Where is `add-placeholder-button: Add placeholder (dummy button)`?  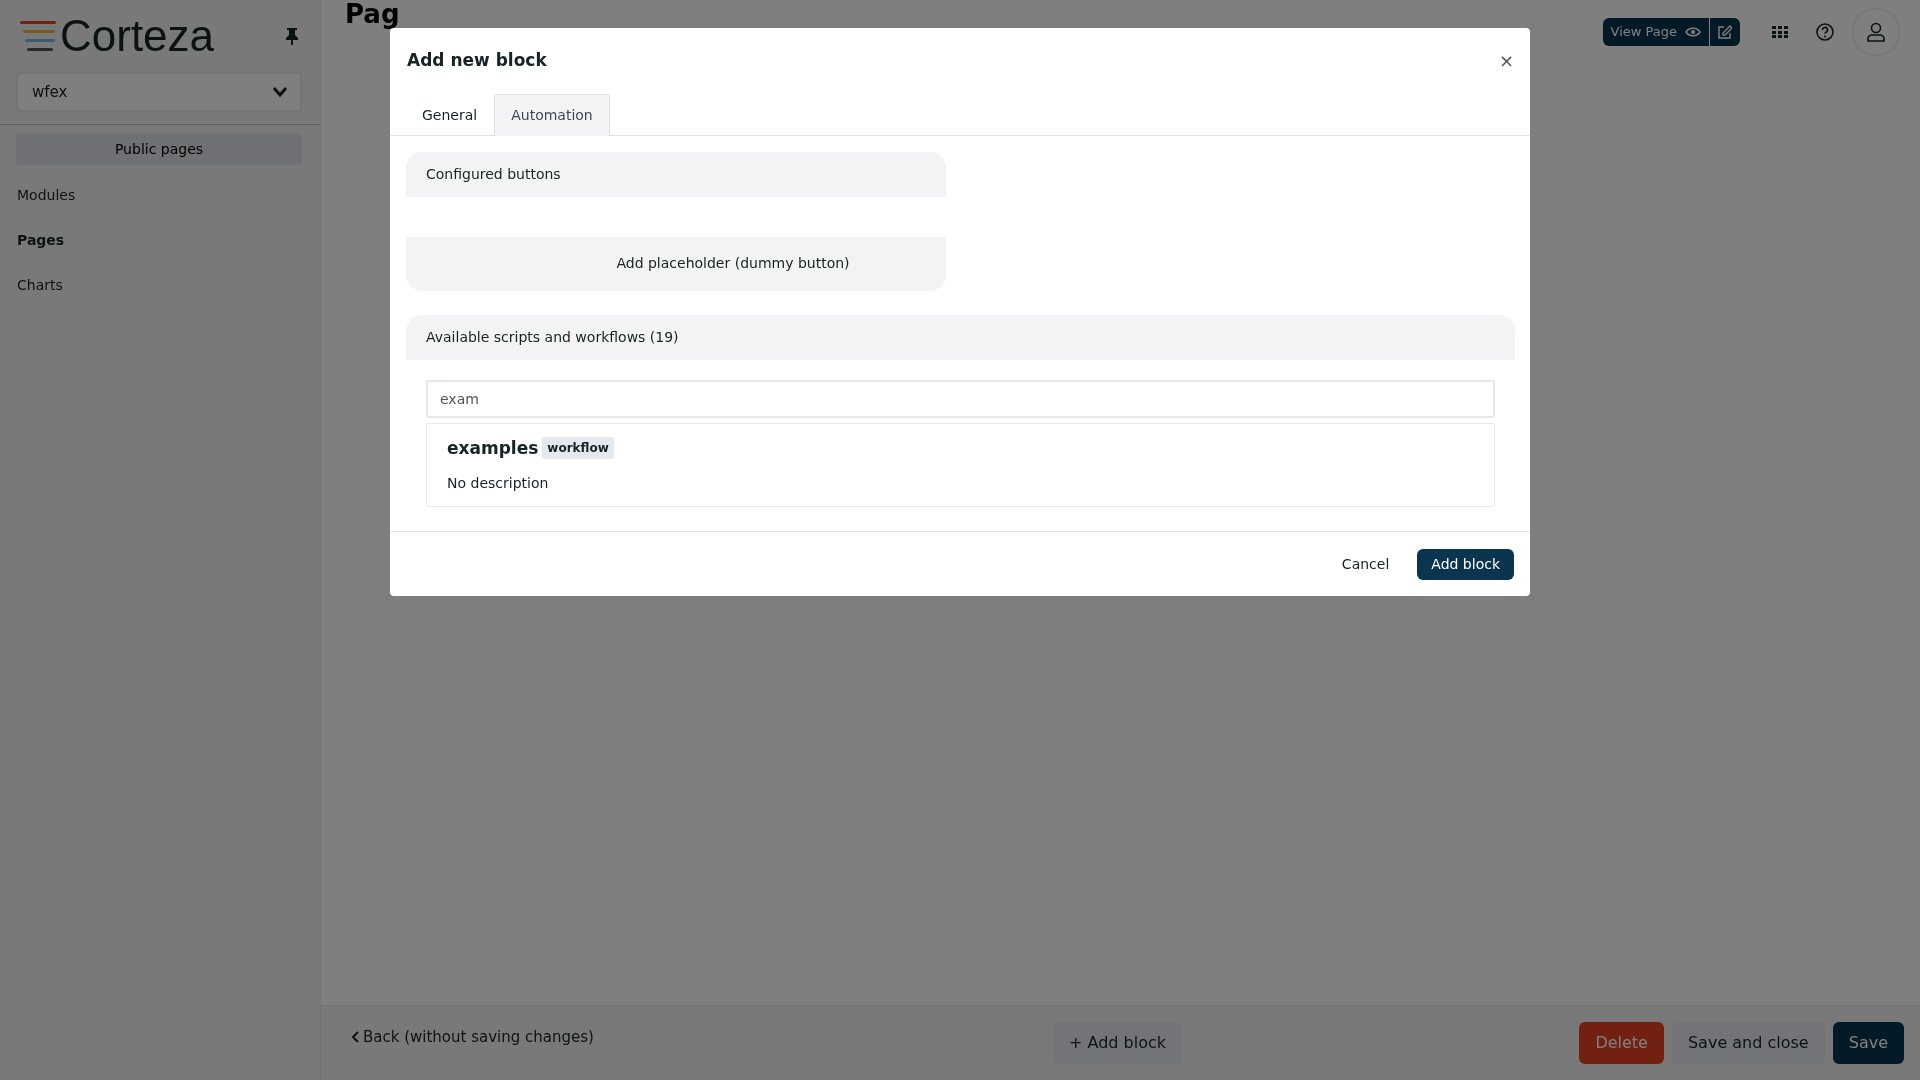 add-placeholder-button: Add placeholder (dummy button) is located at coordinates (676, 263).